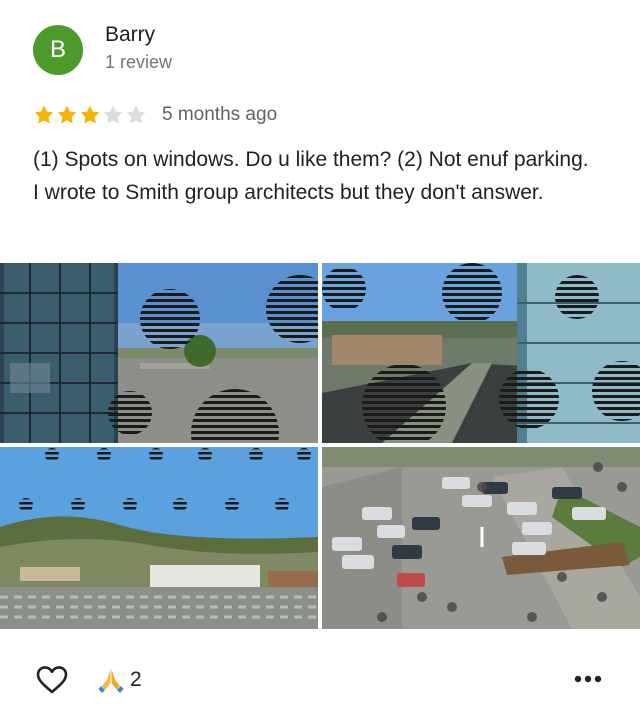 Image resolution: width=640 pixels, height=725 pixels. I want to click on heart-outline-icon, so click(52, 680).